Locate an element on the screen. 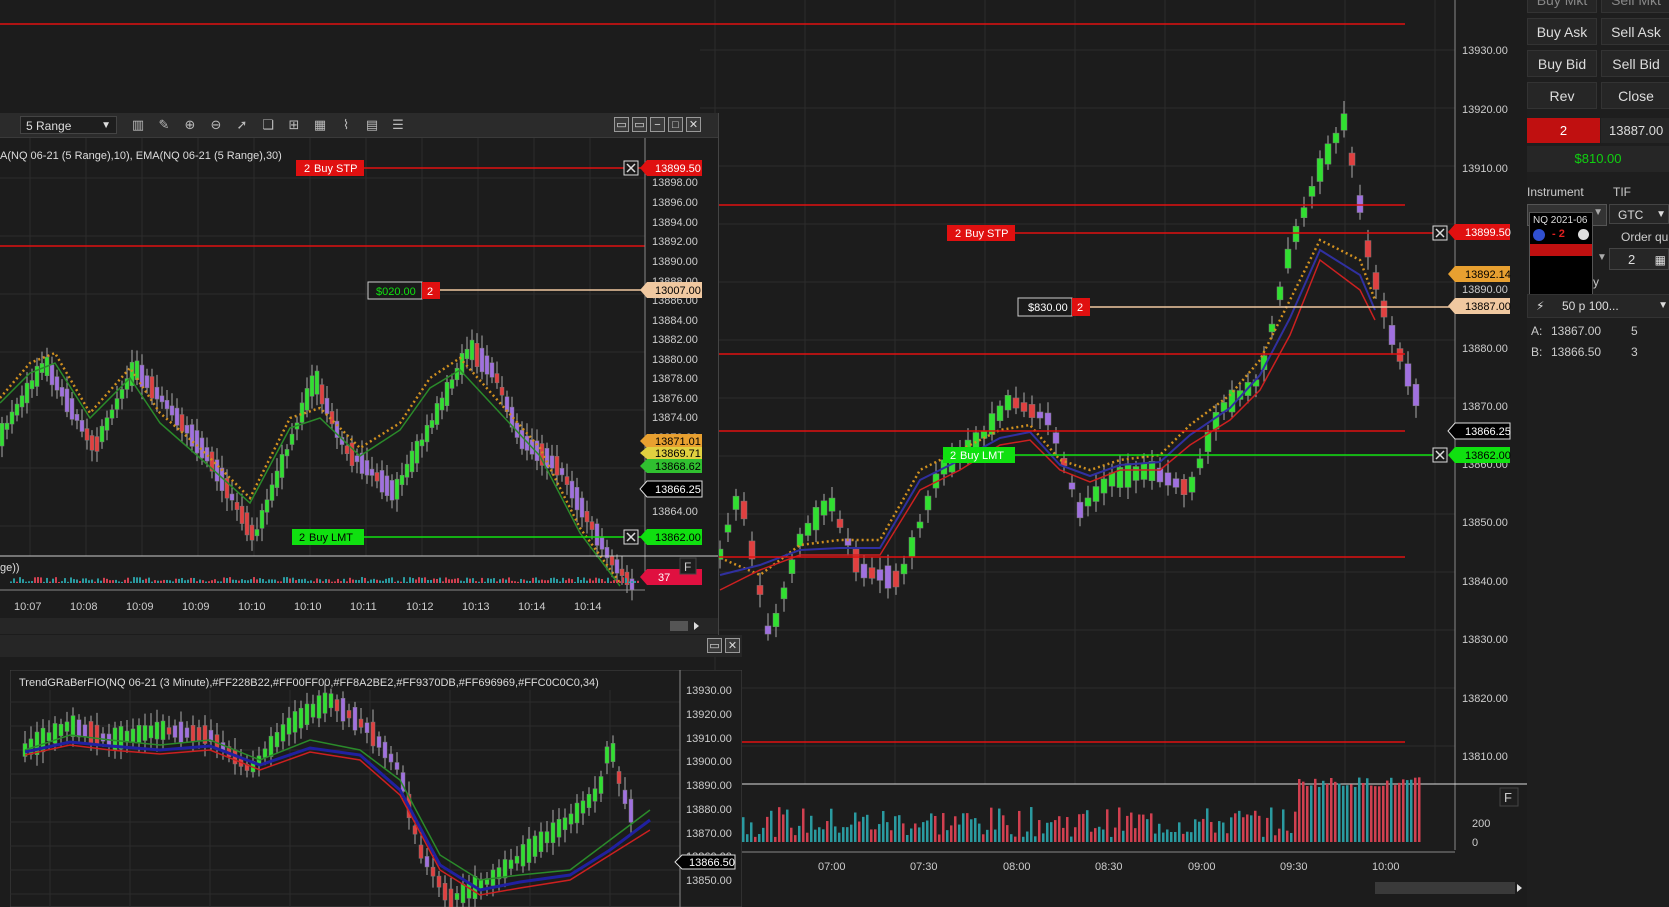  main-limit-order: 2 Buy LMT is located at coordinates (979, 455).